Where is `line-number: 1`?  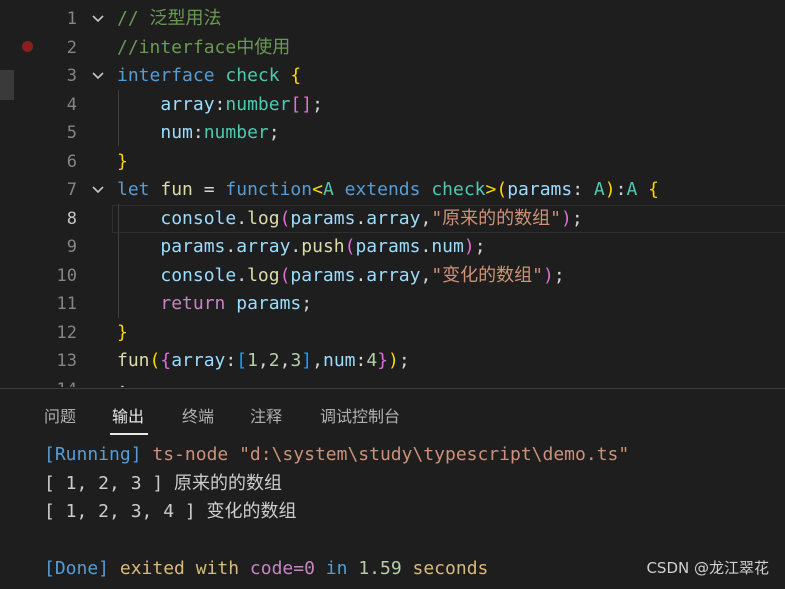
line-number: 1 is located at coordinates (71, 19).